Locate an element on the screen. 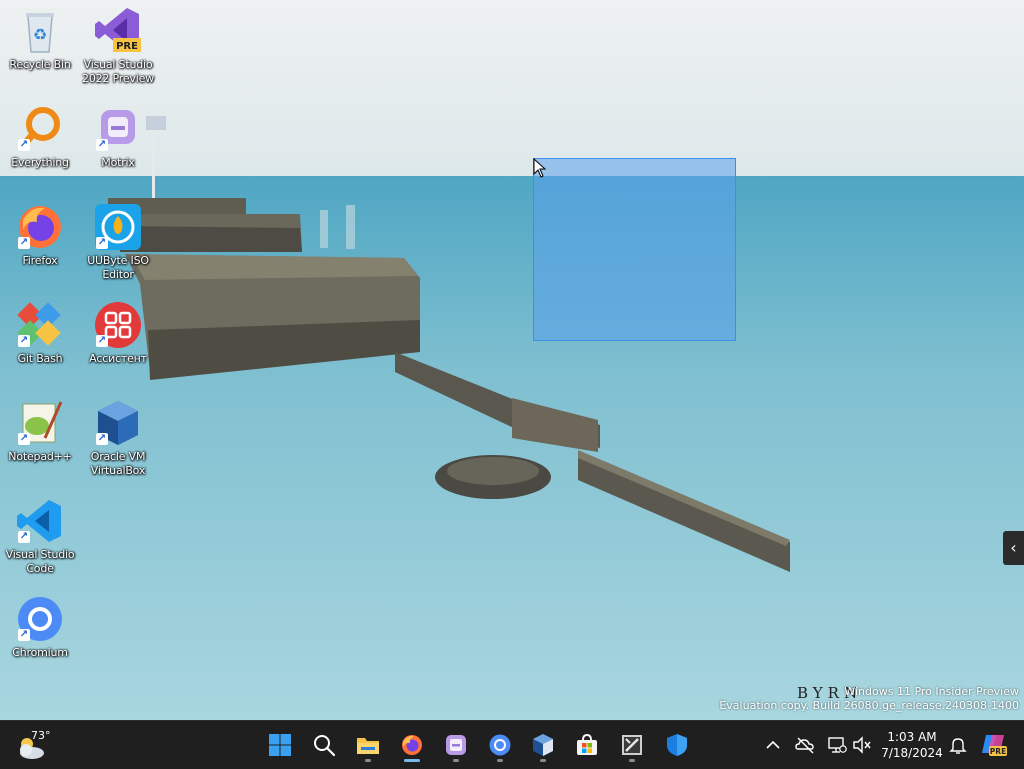 The image size is (1024, 769). desktop-icon-label: Everything is located at coordinates (40, 162).